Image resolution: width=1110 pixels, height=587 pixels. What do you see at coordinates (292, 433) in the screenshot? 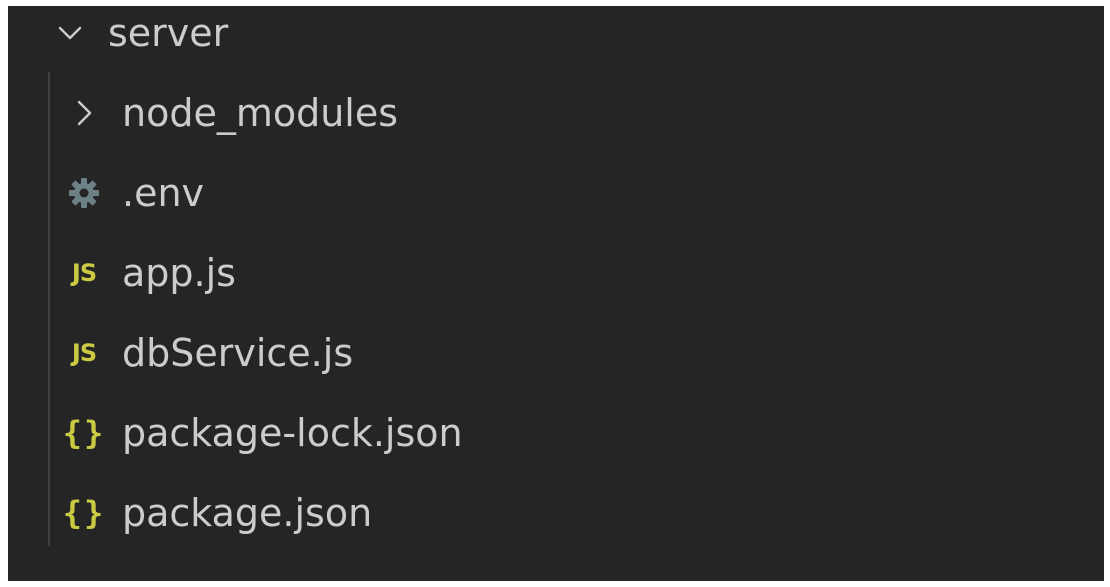
I see `file-name: package-lock.json` at bounding box center [292, 433].